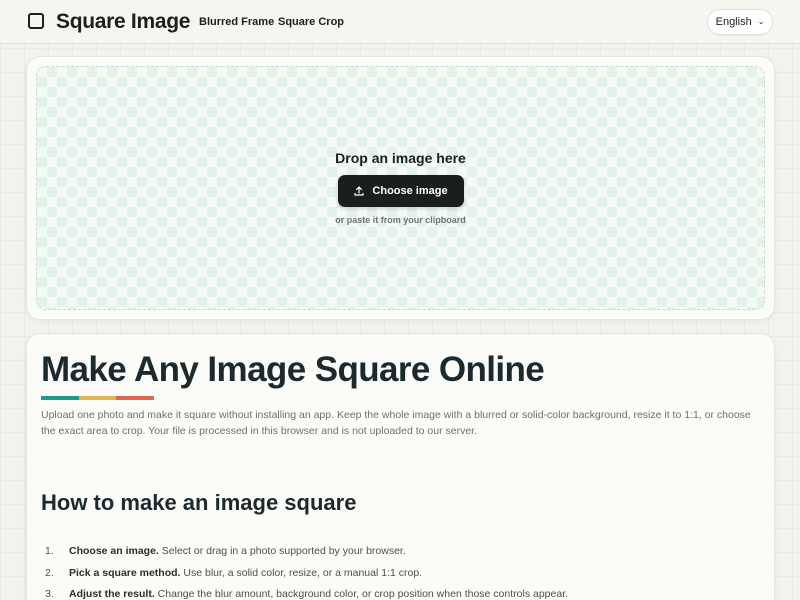 Image resolution: width=800 pixels, height=600 pixels. Describe the element at coordinates (410, 191) in the screenshot. I see `choose-image-label: Choose image` at that location.